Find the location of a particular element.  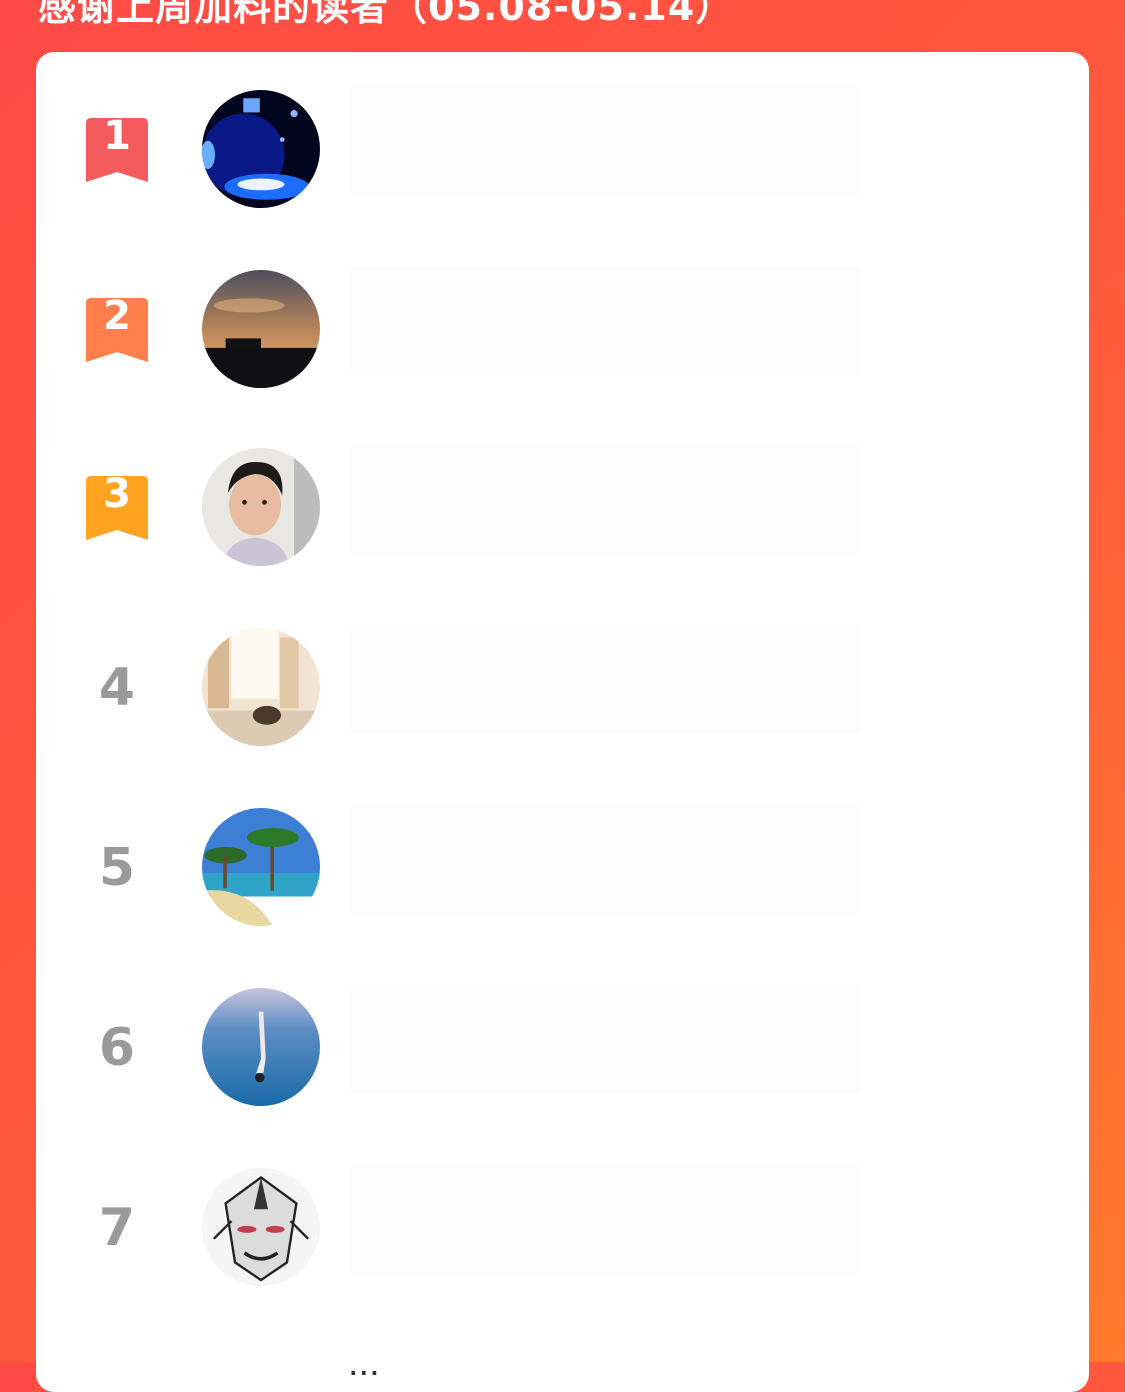

rank-ribbon-icon: 3 is located at coordinates (117, 505).